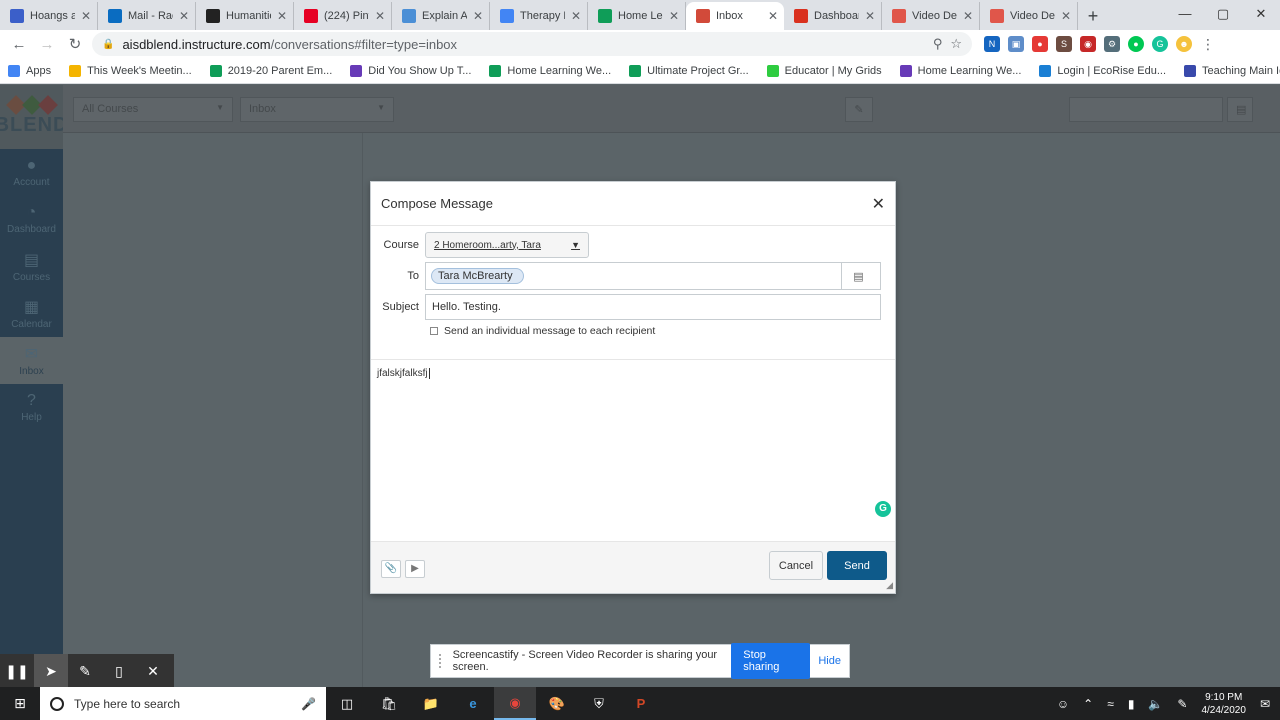  Describe the element at coordinates (653, 276) in the screenshot. I see `recipient-input: Tara McBrearty ▤` at that location.